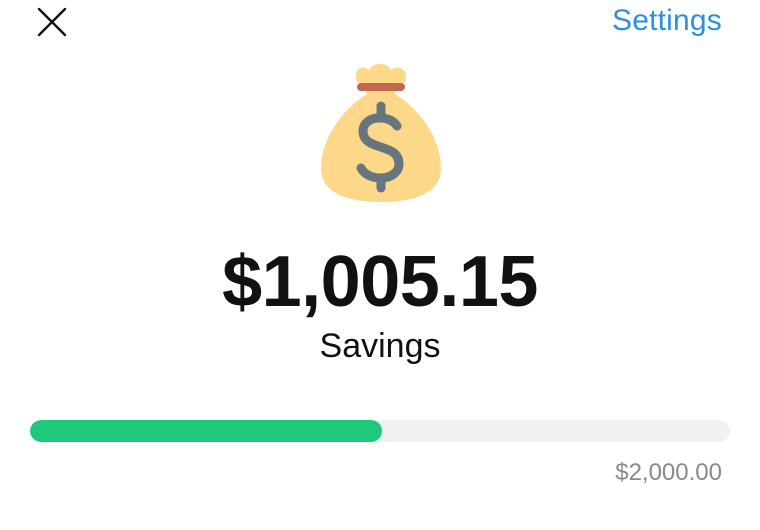 Image resolution: width=760 pixels, height=530 pixels. What do you see at coordinates (206, 431) in the screenshot?
I see `savings-progress-fill` at bounding box center [206, 431].